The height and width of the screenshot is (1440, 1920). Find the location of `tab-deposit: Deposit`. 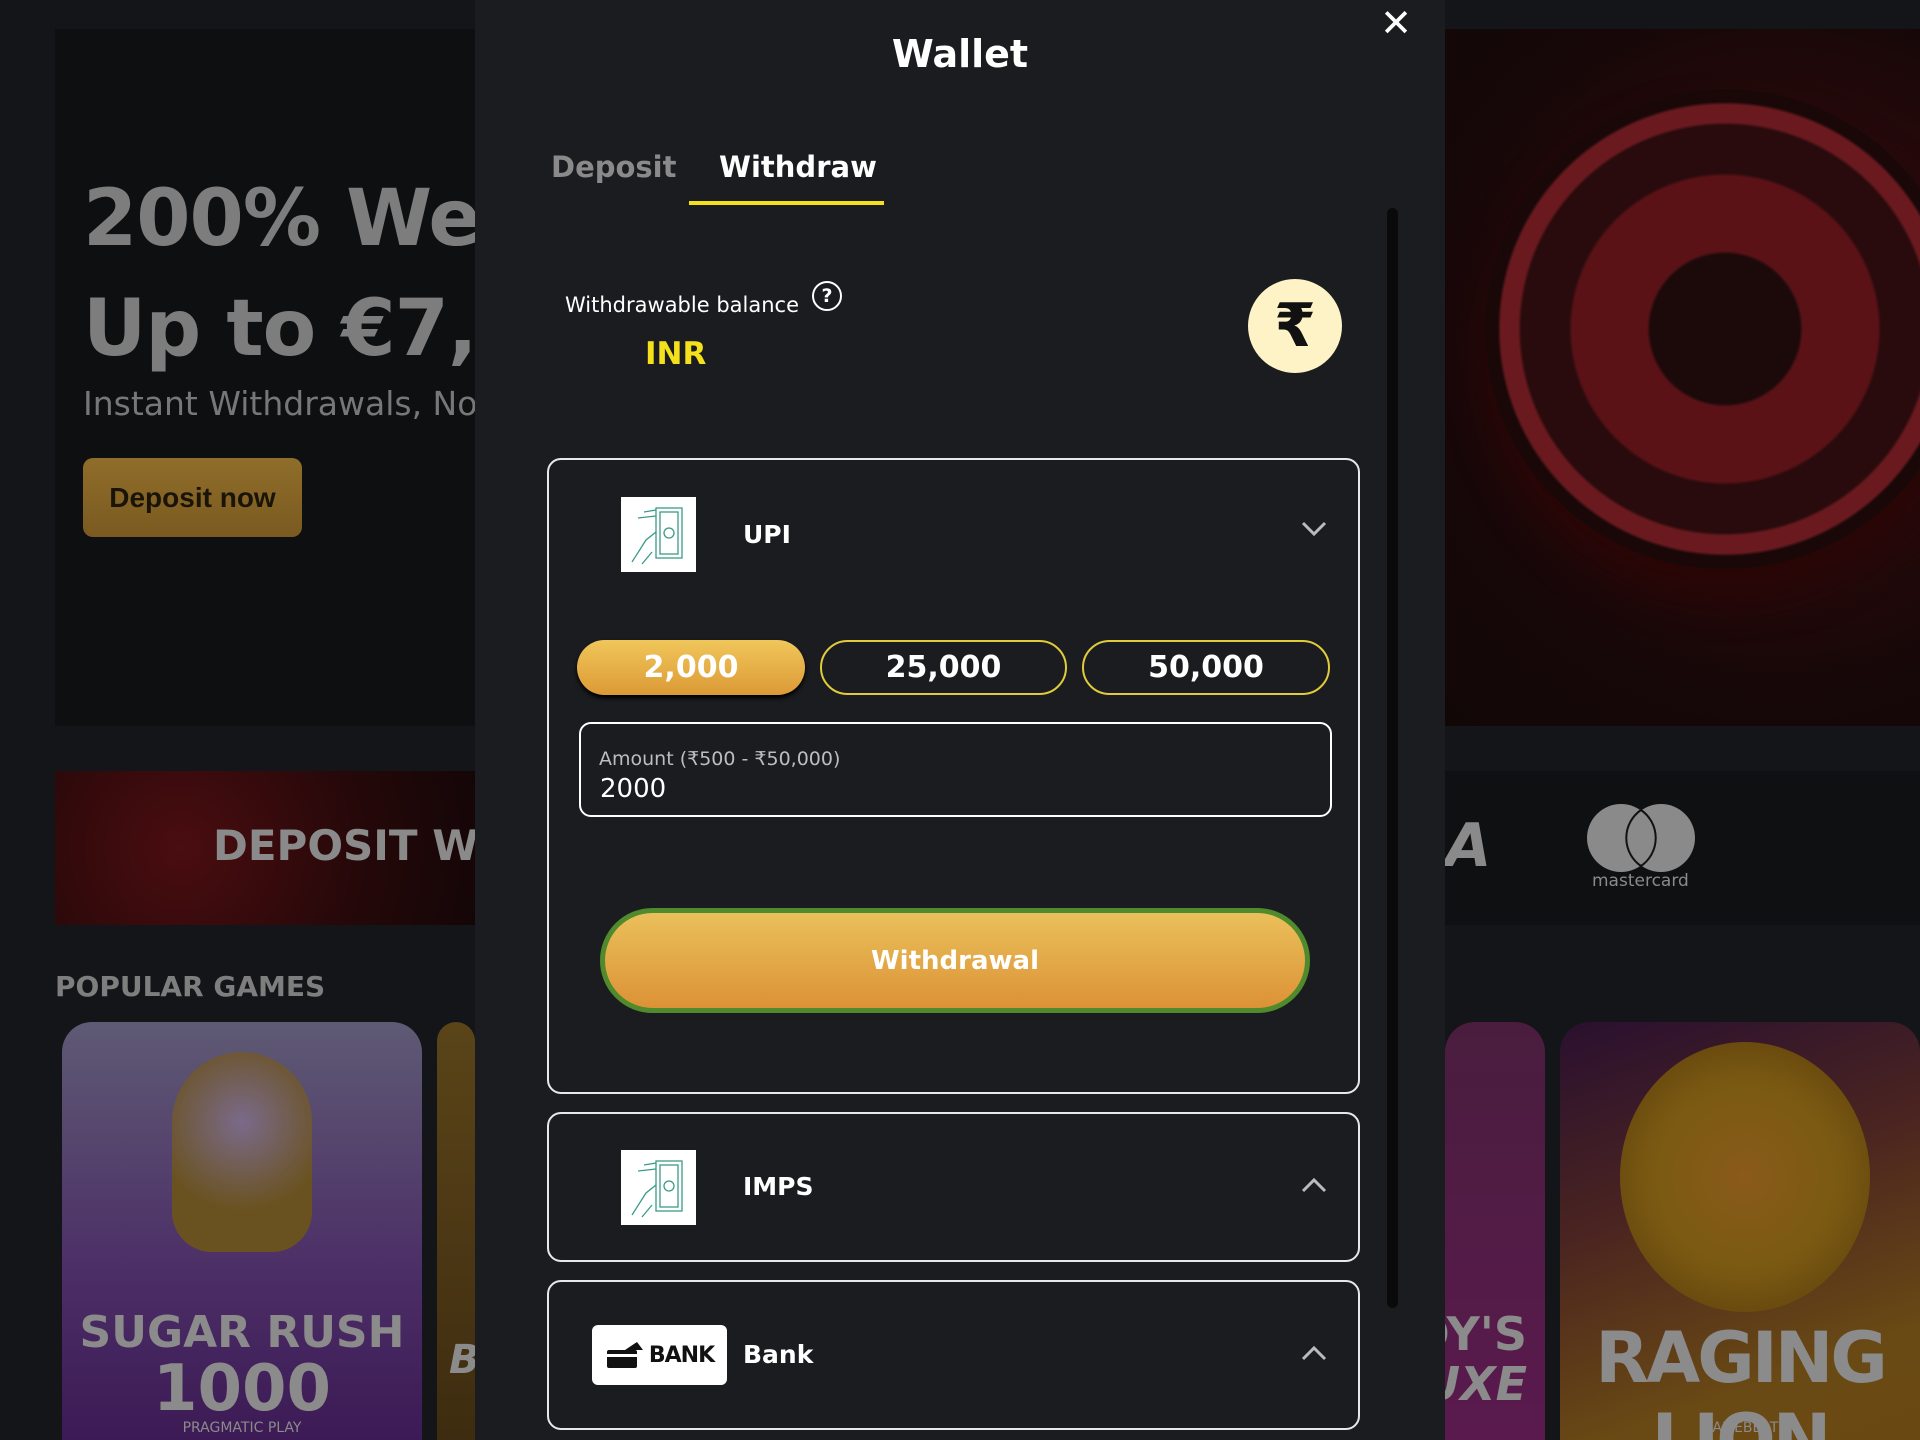

tab-deposit: Deposit is located at coordinates (614, 167).